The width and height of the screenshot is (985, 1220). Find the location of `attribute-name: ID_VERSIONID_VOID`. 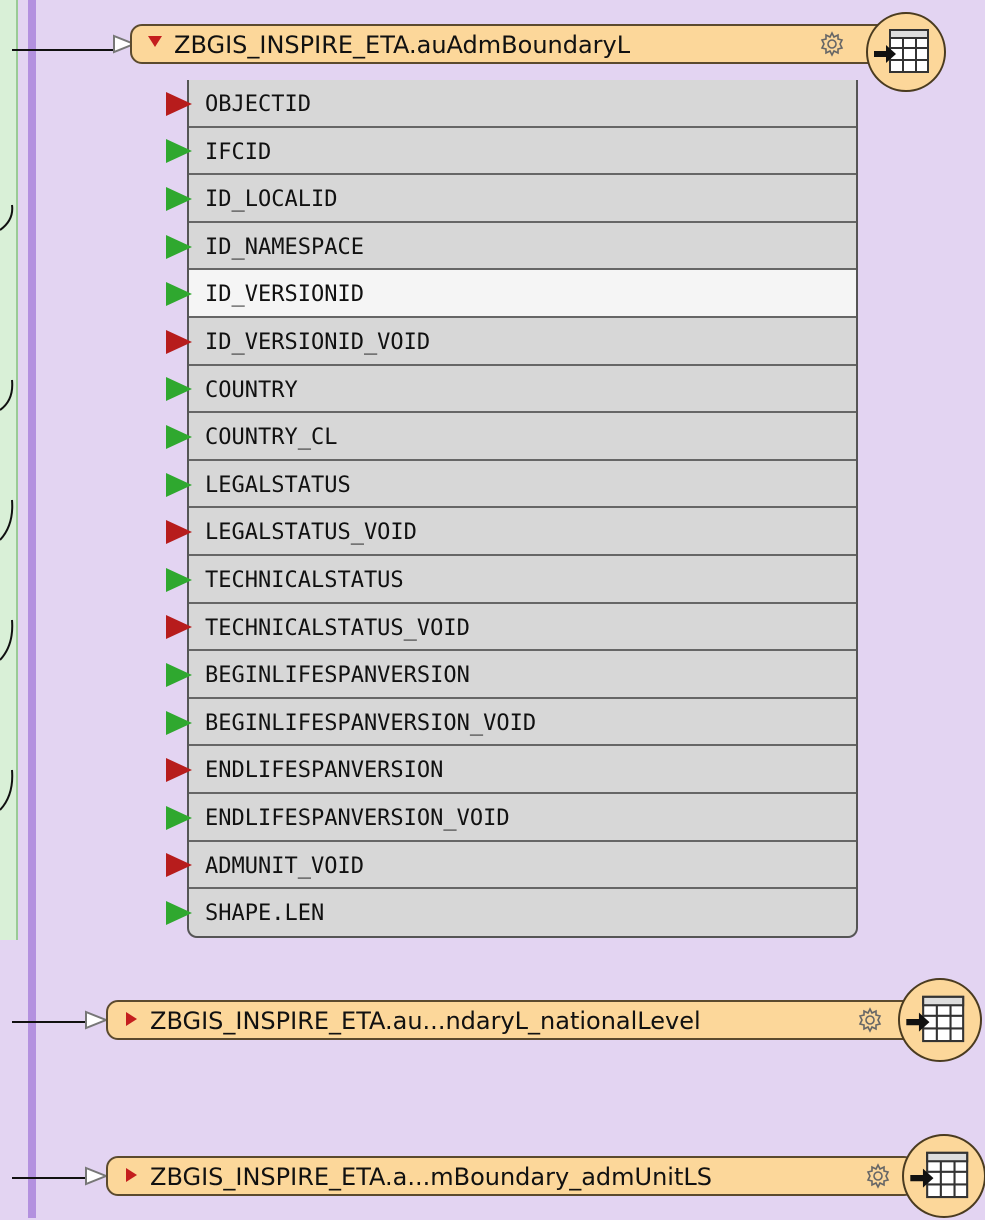

attribute-name: ID_VERSIONID_VOID is located at coordinates (318, 342).